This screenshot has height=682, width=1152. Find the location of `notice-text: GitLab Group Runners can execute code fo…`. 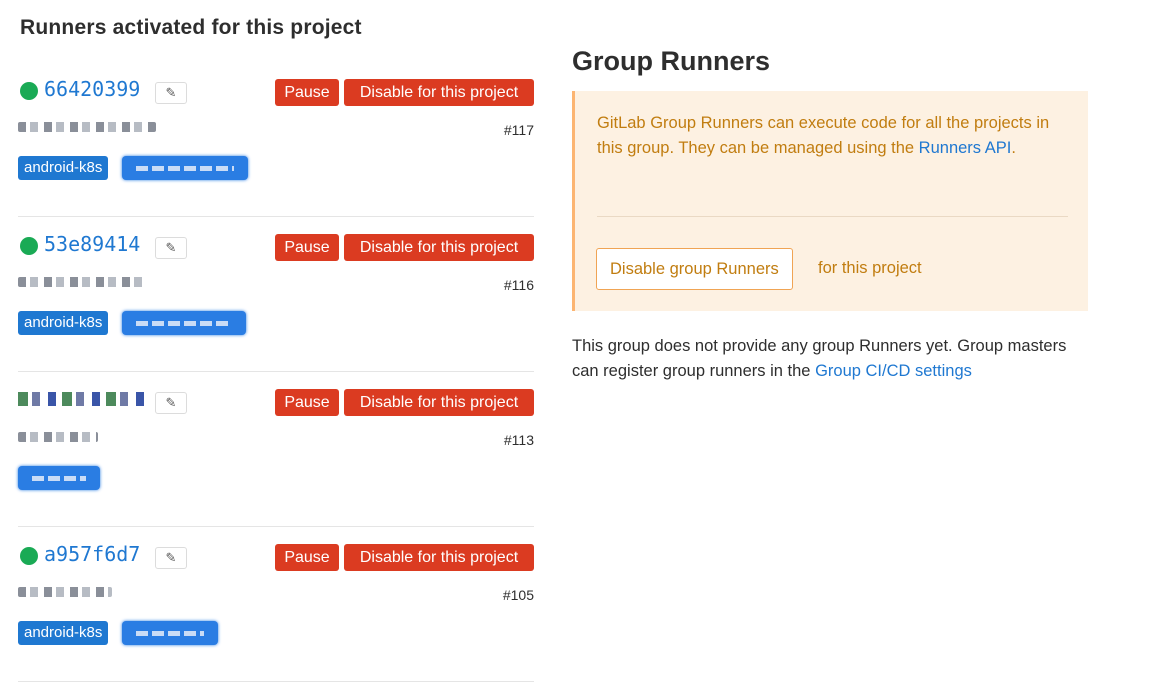

notice-text: GitLab Group Runners can execute code fo… is located at coordinates (827, 136).